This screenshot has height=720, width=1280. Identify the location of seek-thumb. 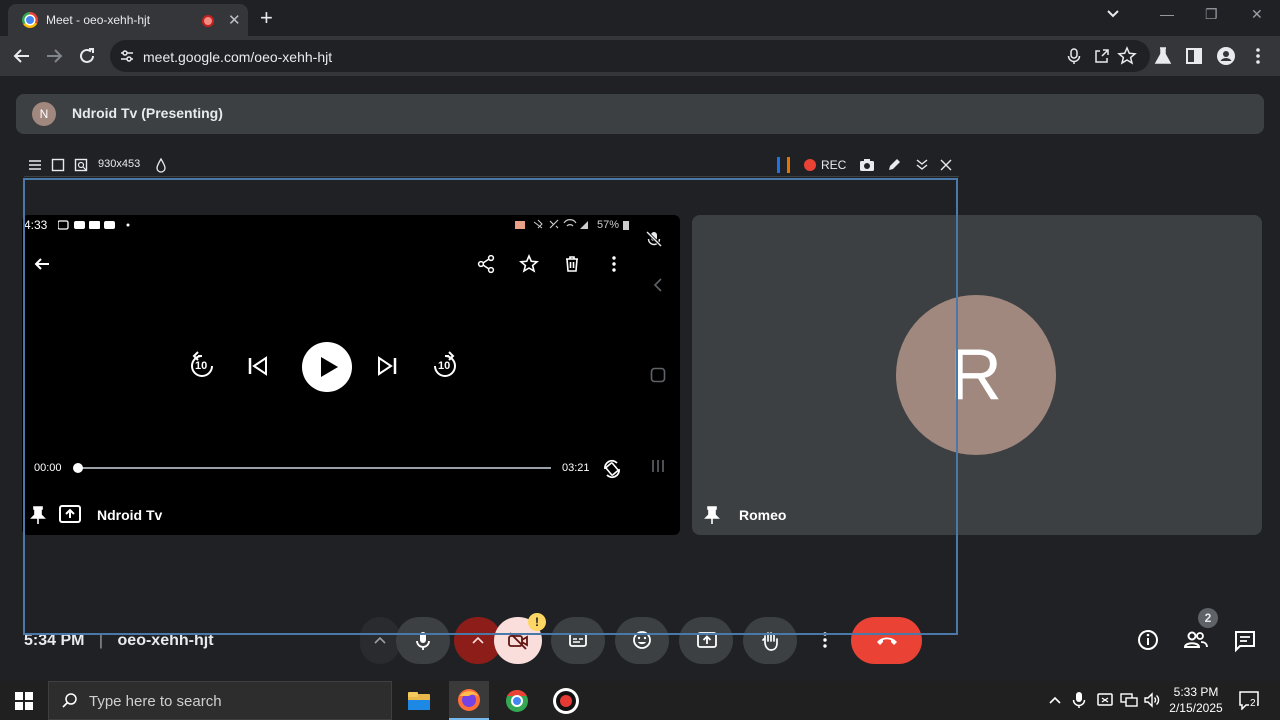
(78, 468).